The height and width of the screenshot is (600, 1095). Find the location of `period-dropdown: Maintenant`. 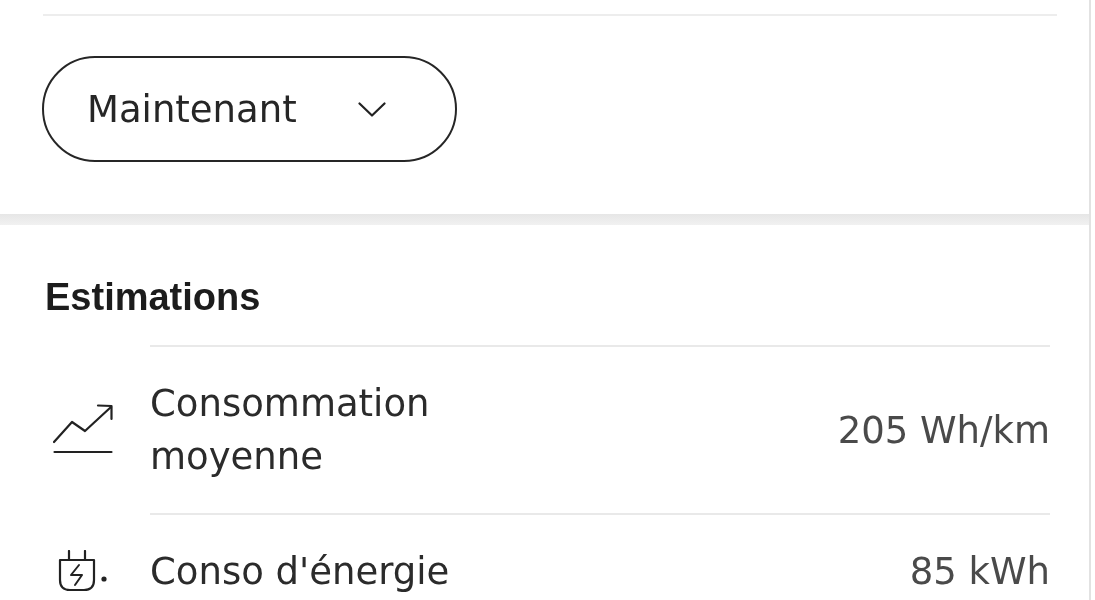

period-dropdown: Maintenant is located at coordinates (249, 109).